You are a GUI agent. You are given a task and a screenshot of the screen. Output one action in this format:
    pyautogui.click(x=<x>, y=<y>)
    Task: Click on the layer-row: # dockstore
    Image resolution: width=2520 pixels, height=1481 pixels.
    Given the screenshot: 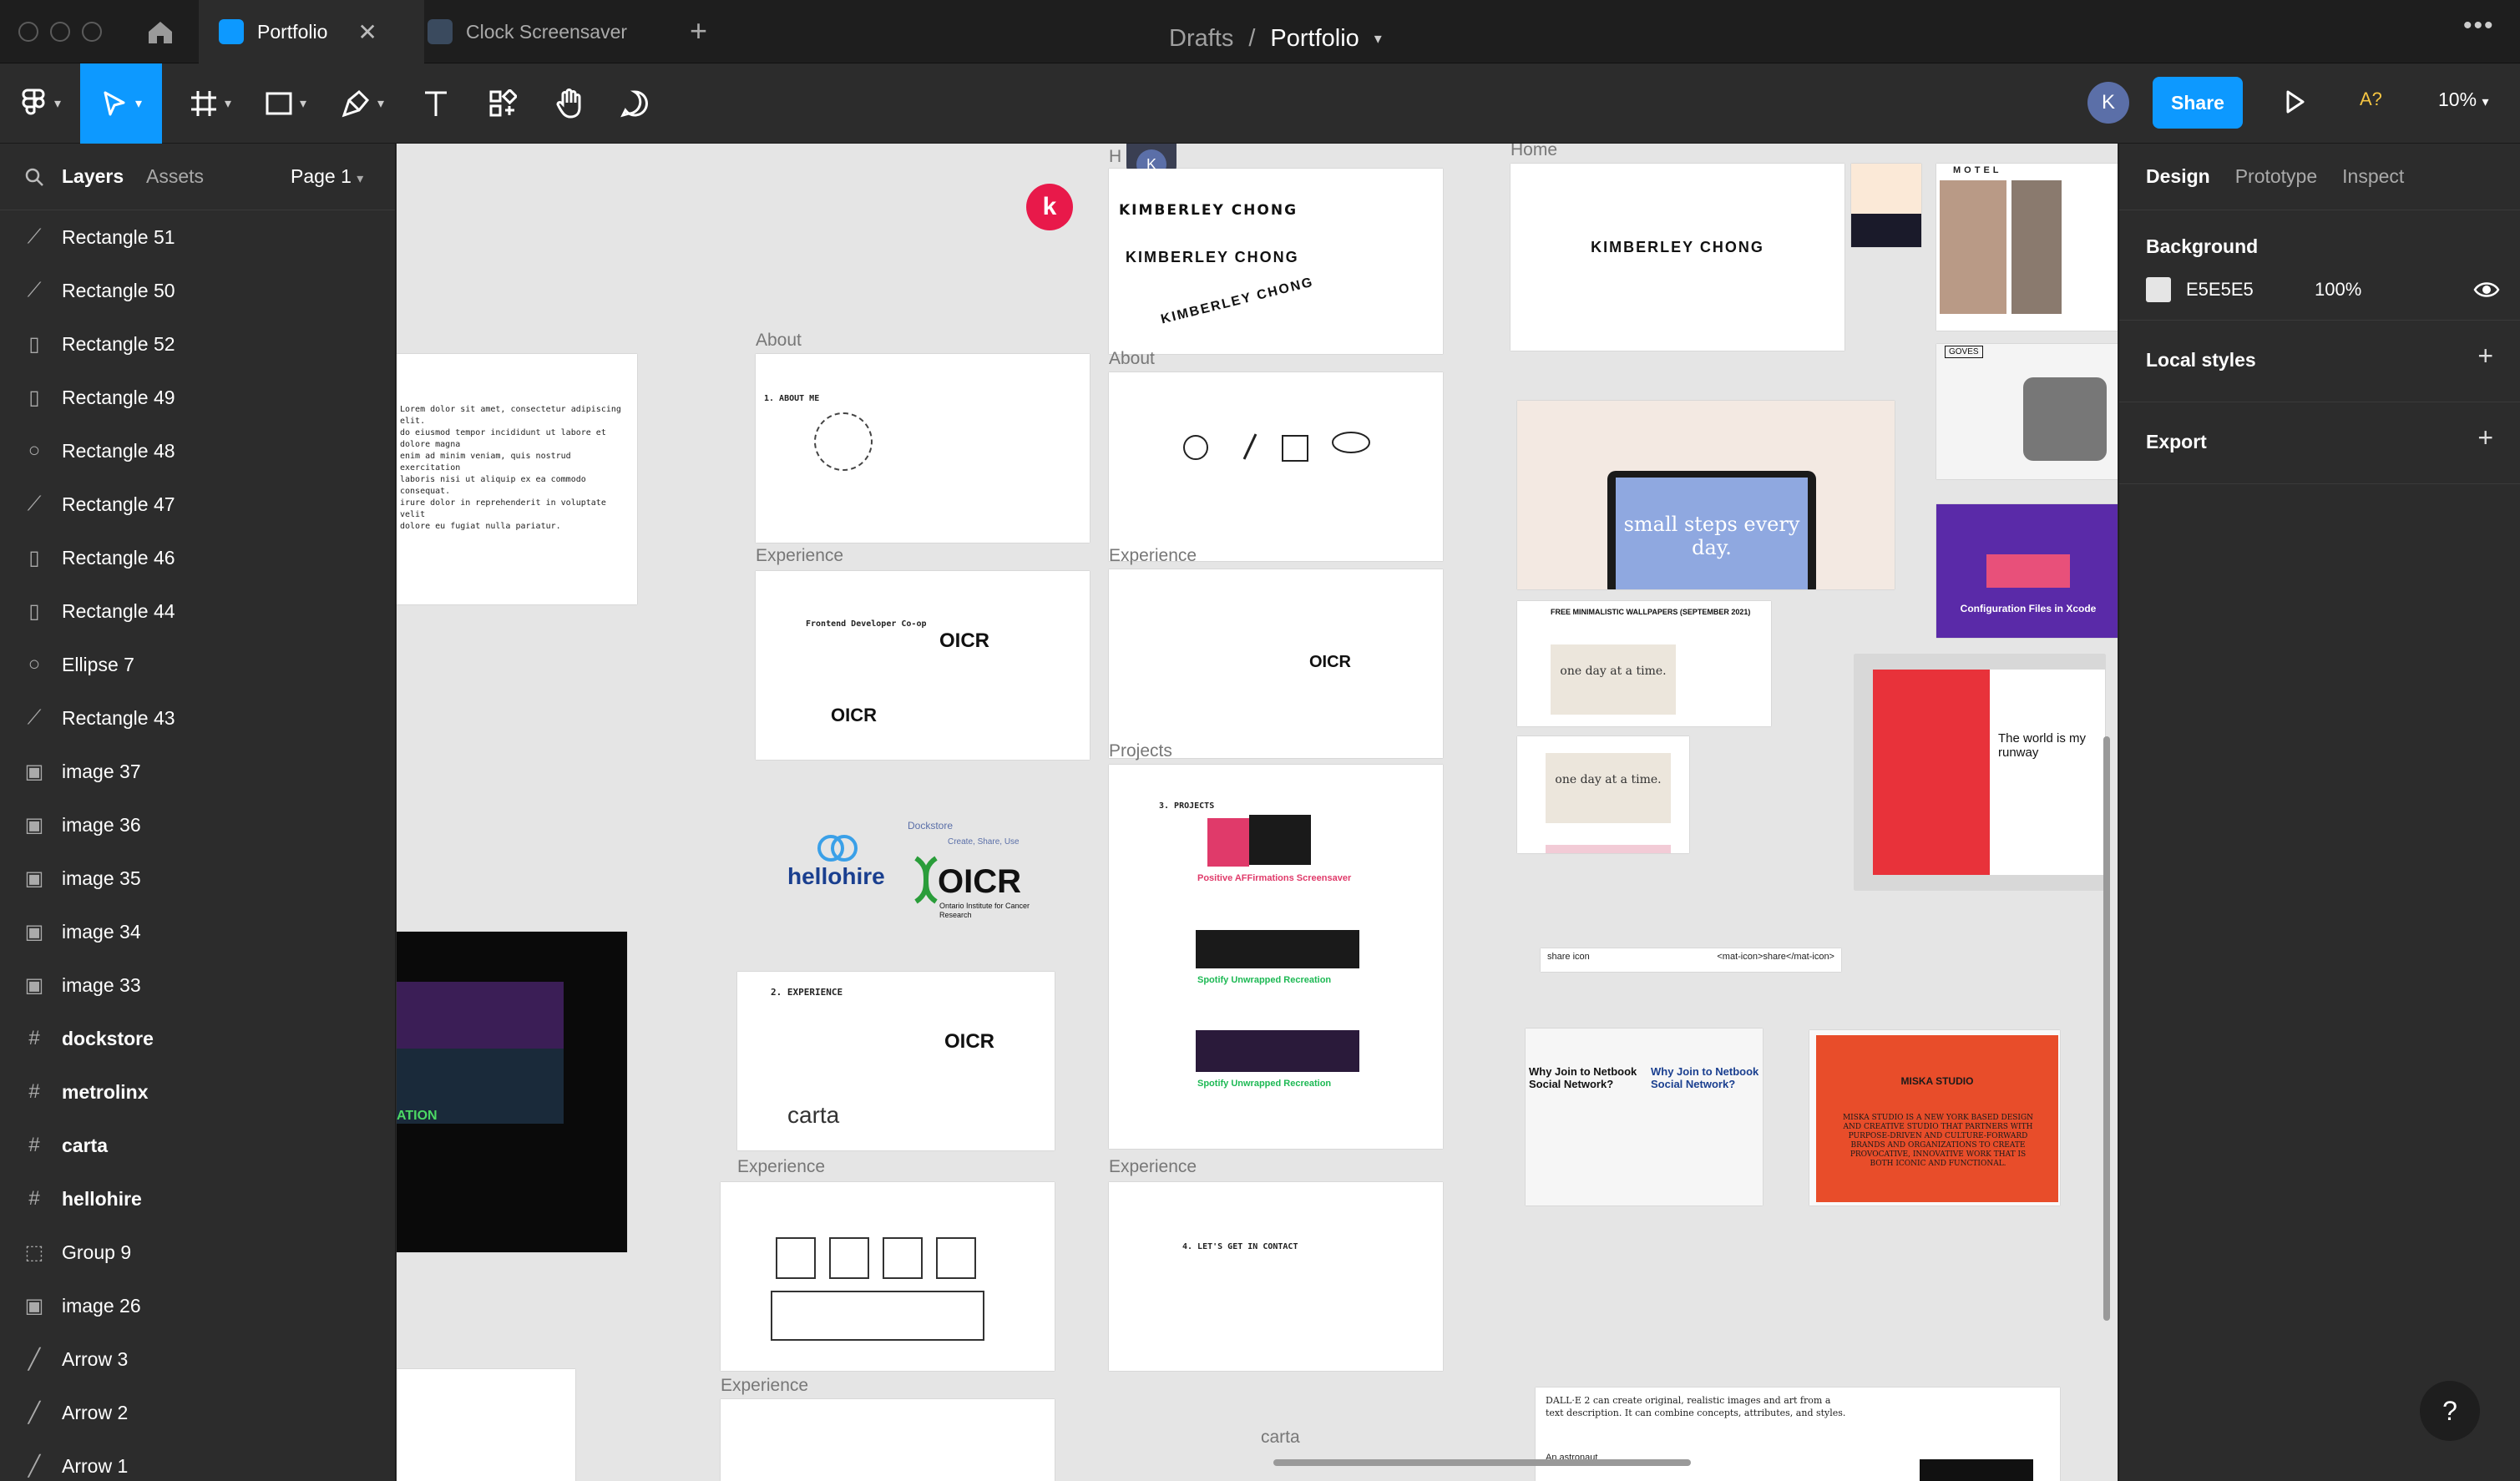 What is the action you would take?
    pyautogui.click(x=197, y=1038)
    